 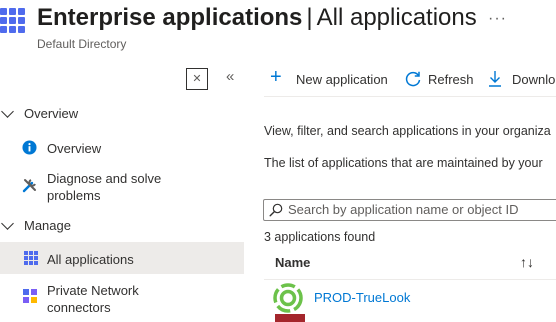 I want to click on more-options-button: ···, so click(x=497, y=19).